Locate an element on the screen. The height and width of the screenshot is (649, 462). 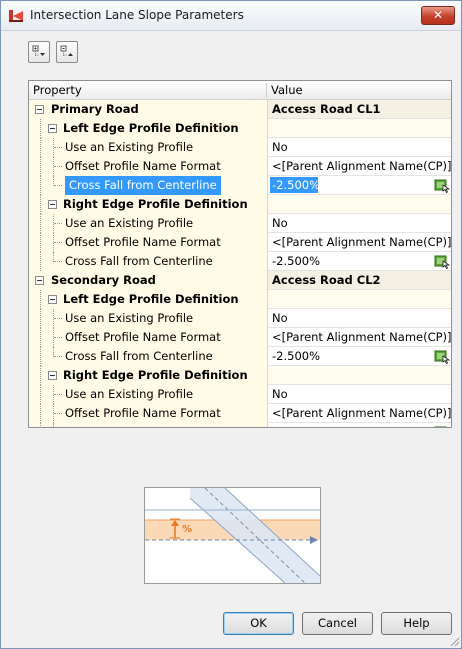
intersection-diagram: % is located at coordinates (233, 535).